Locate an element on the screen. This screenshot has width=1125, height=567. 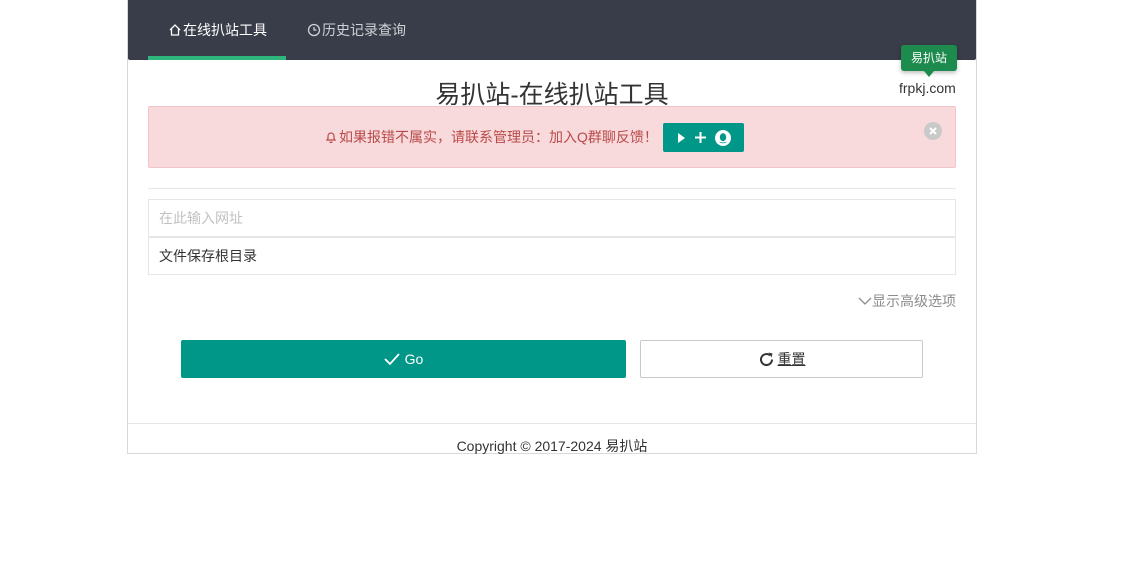
footer-divider is located at coordinates (552, 423).